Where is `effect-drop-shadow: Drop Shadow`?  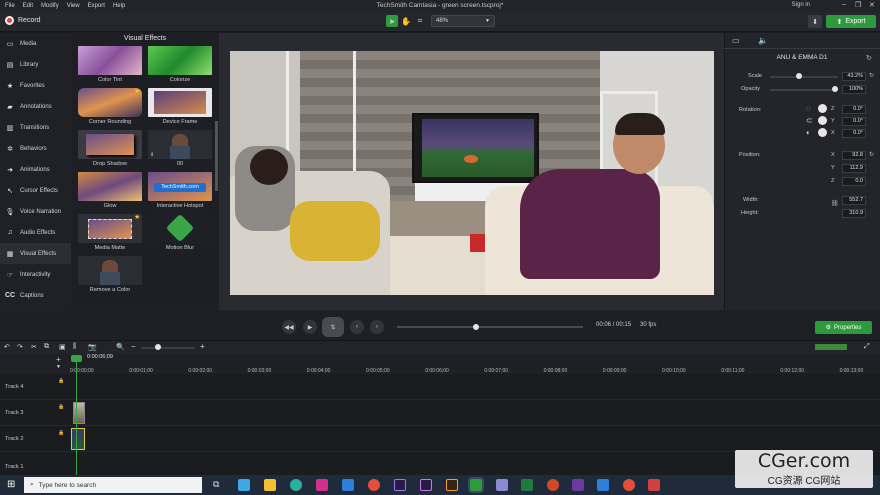 effect-drop-shadow: Drop Shadow is located at coordinates (110, 148).